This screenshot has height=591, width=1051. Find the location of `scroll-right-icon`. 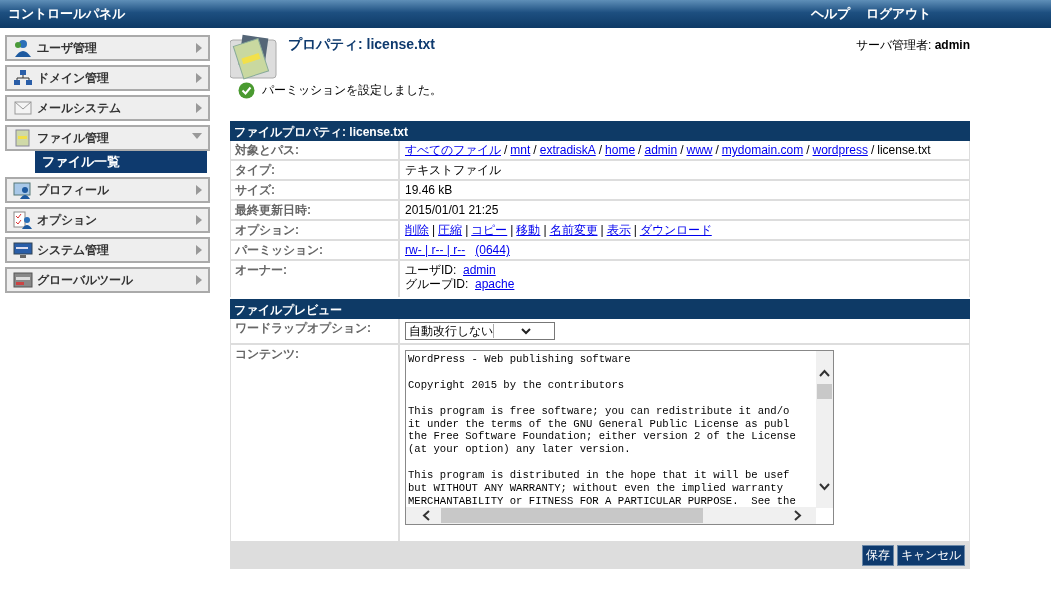

scroll-right-icon is located at coordinates (798, 515).